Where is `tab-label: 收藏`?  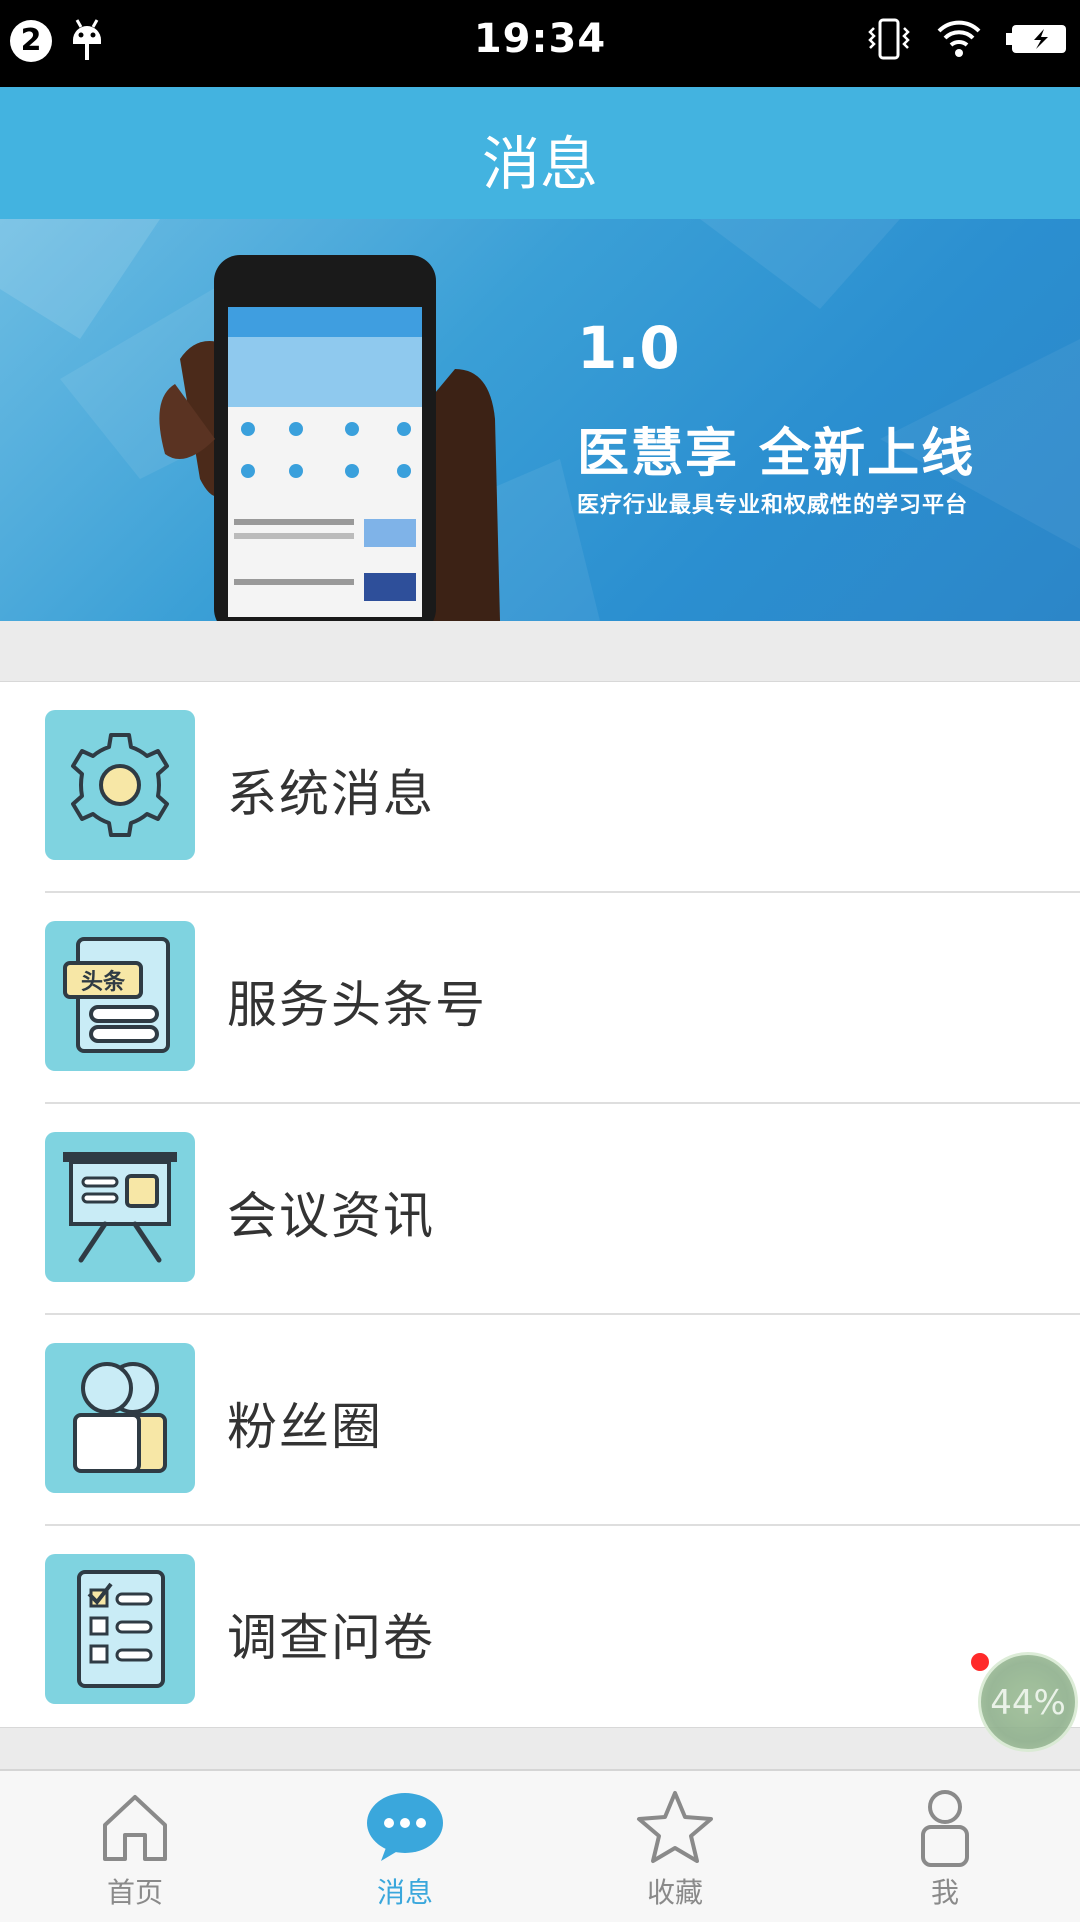 tab-label: 收藏 is located at coordinates (674, 1892).